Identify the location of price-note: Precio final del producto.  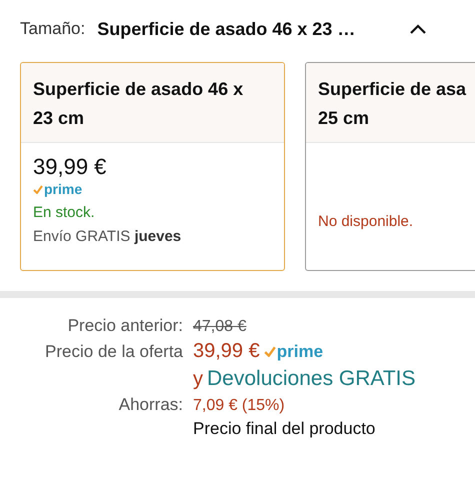
(284, 429).